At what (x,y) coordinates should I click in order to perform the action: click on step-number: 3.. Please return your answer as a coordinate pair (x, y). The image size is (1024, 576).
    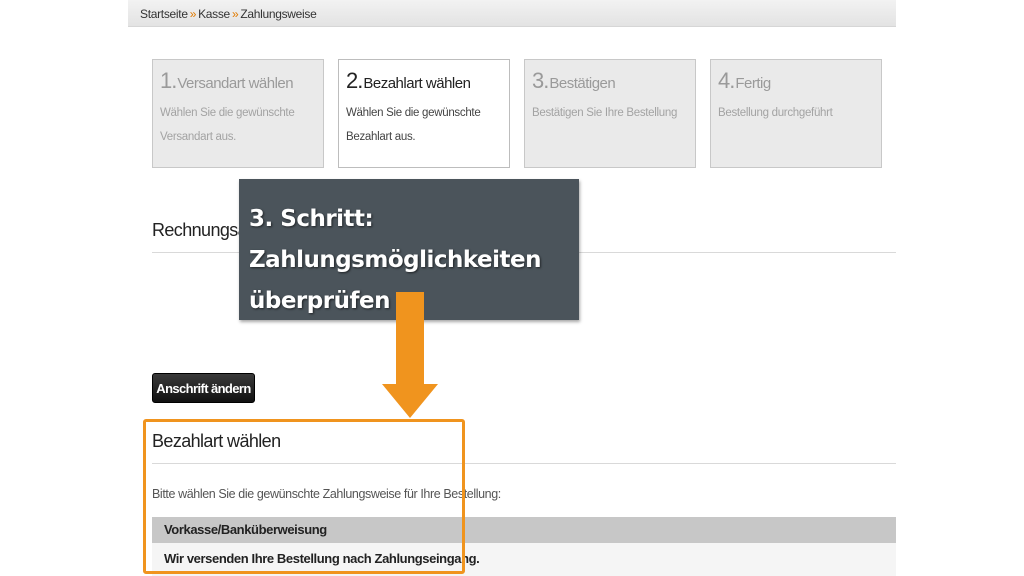
    Looking at the image, I should click on (540, 80).